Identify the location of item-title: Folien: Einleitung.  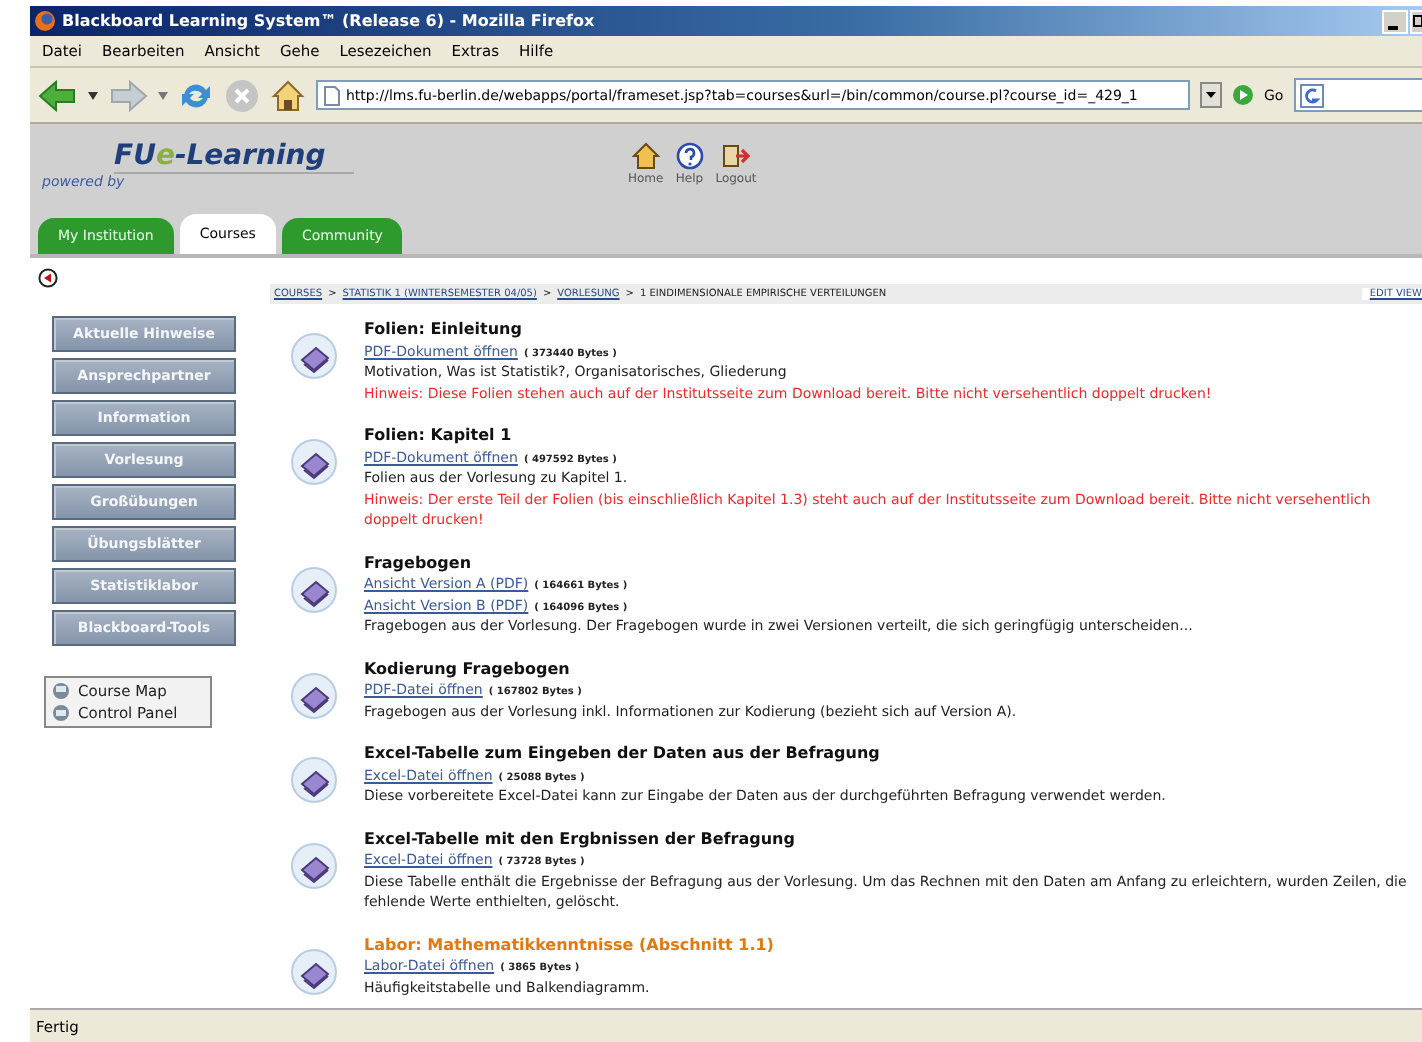
(444, 330).